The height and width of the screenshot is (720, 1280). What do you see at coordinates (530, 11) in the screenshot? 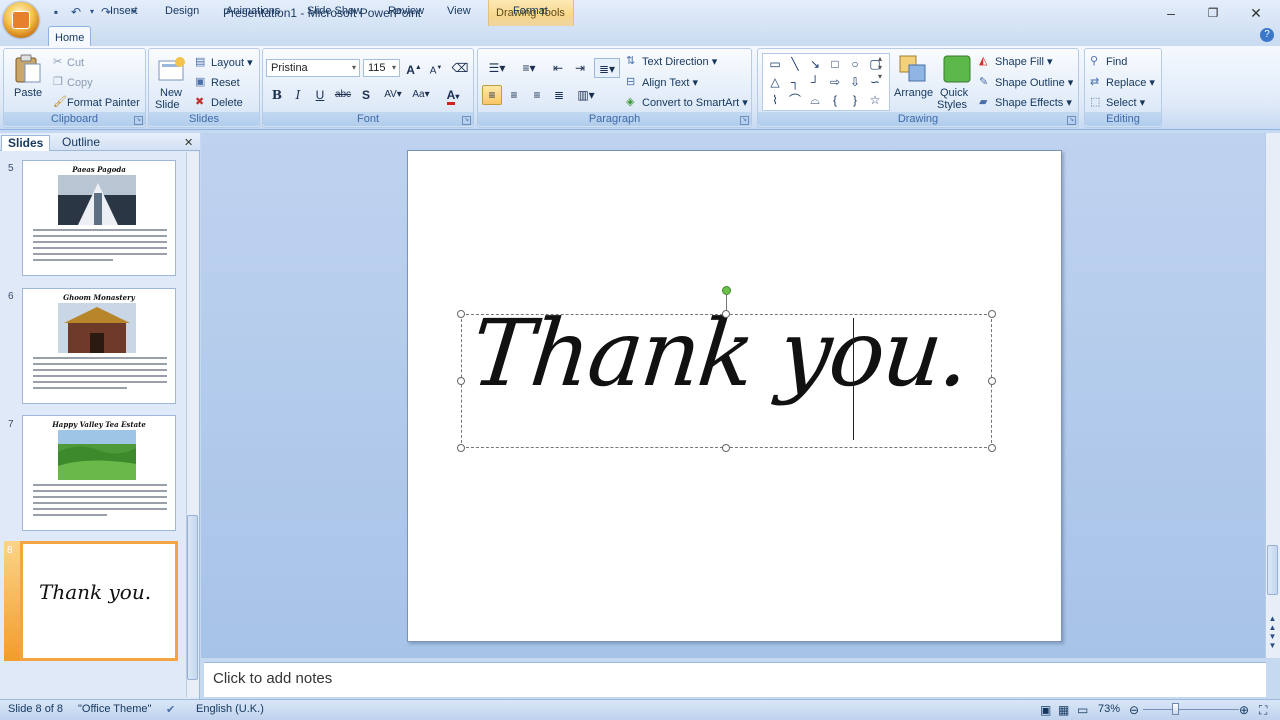
I see `tab-format: Format` at bounding box center [530, 11].